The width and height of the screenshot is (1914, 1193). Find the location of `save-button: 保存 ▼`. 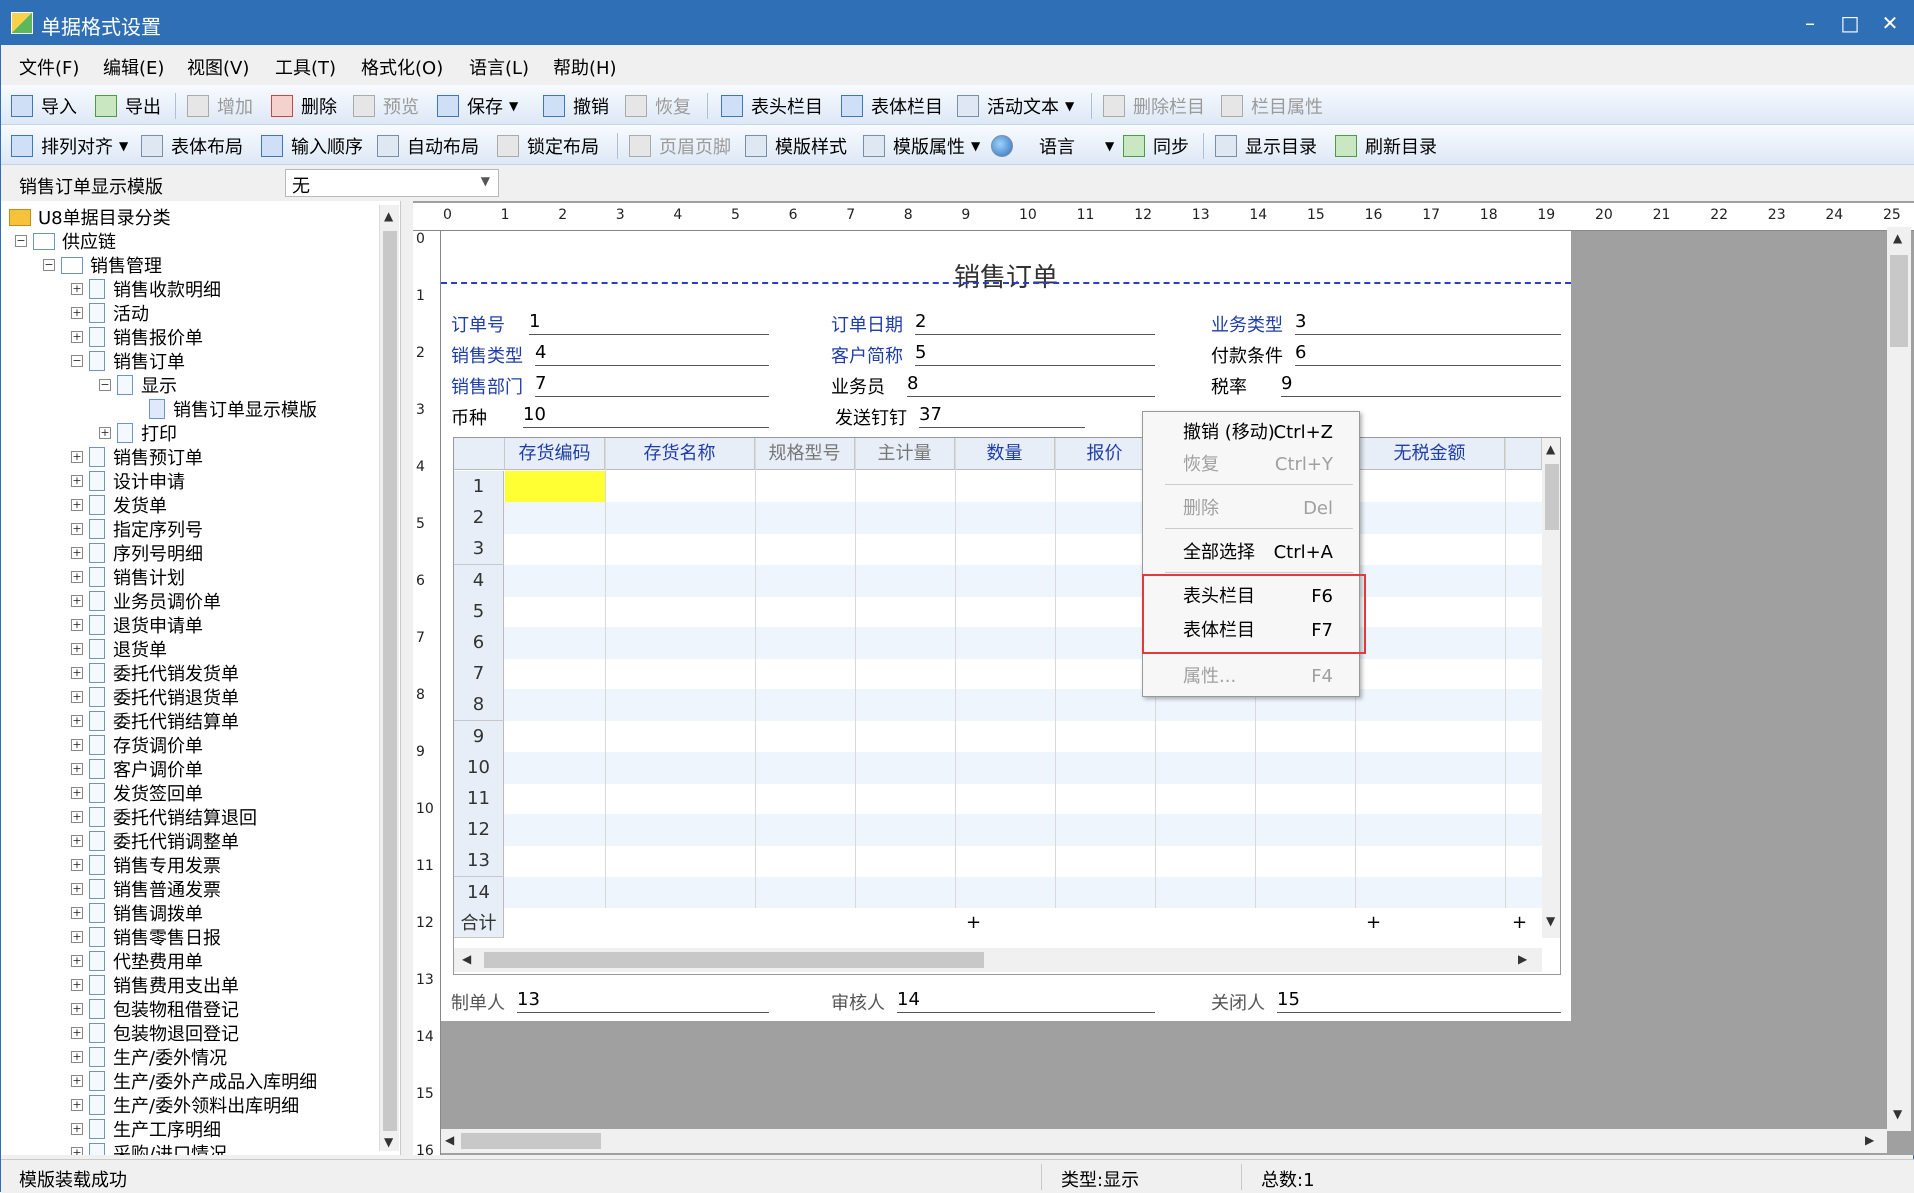

save-button: 保存 ▼ is located at coordinates (477, 106).